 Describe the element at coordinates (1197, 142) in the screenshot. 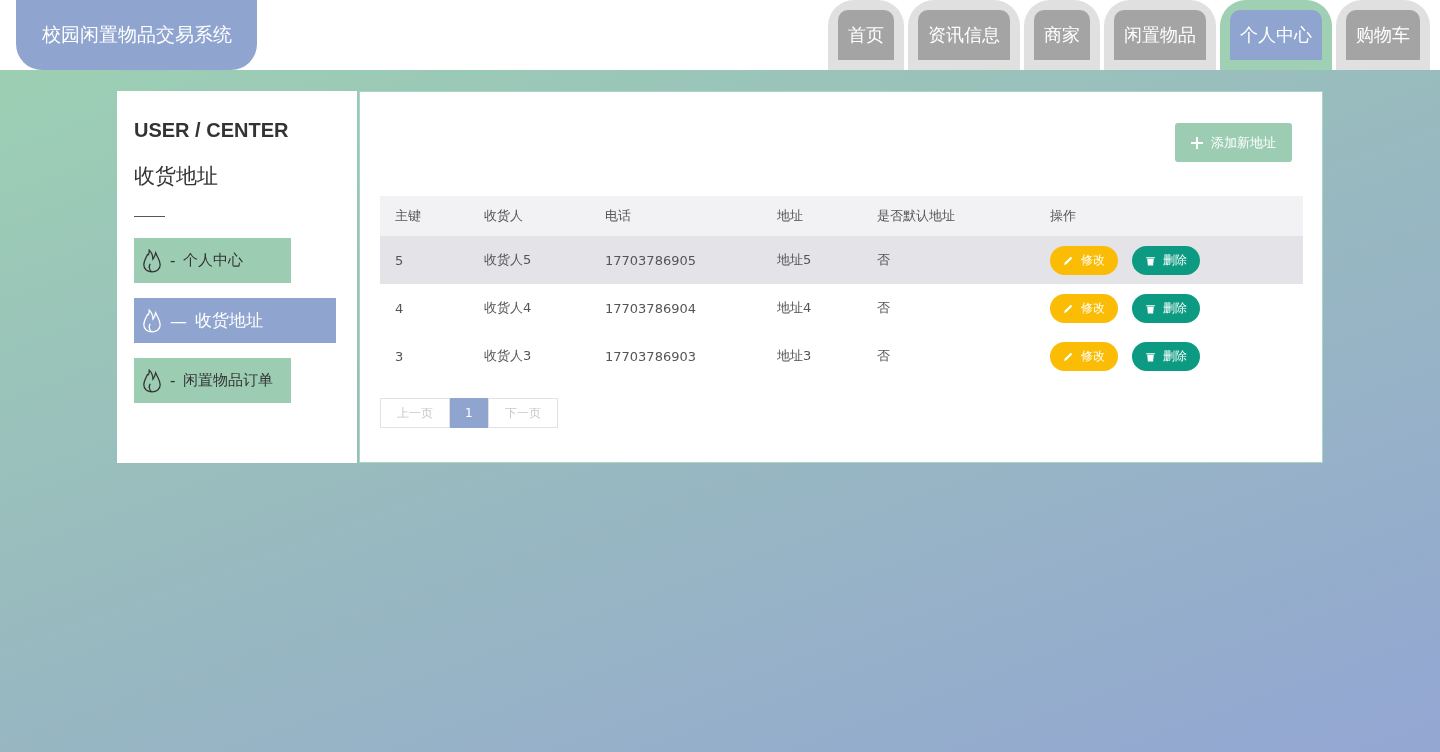

I see `plus-icon` at that location.